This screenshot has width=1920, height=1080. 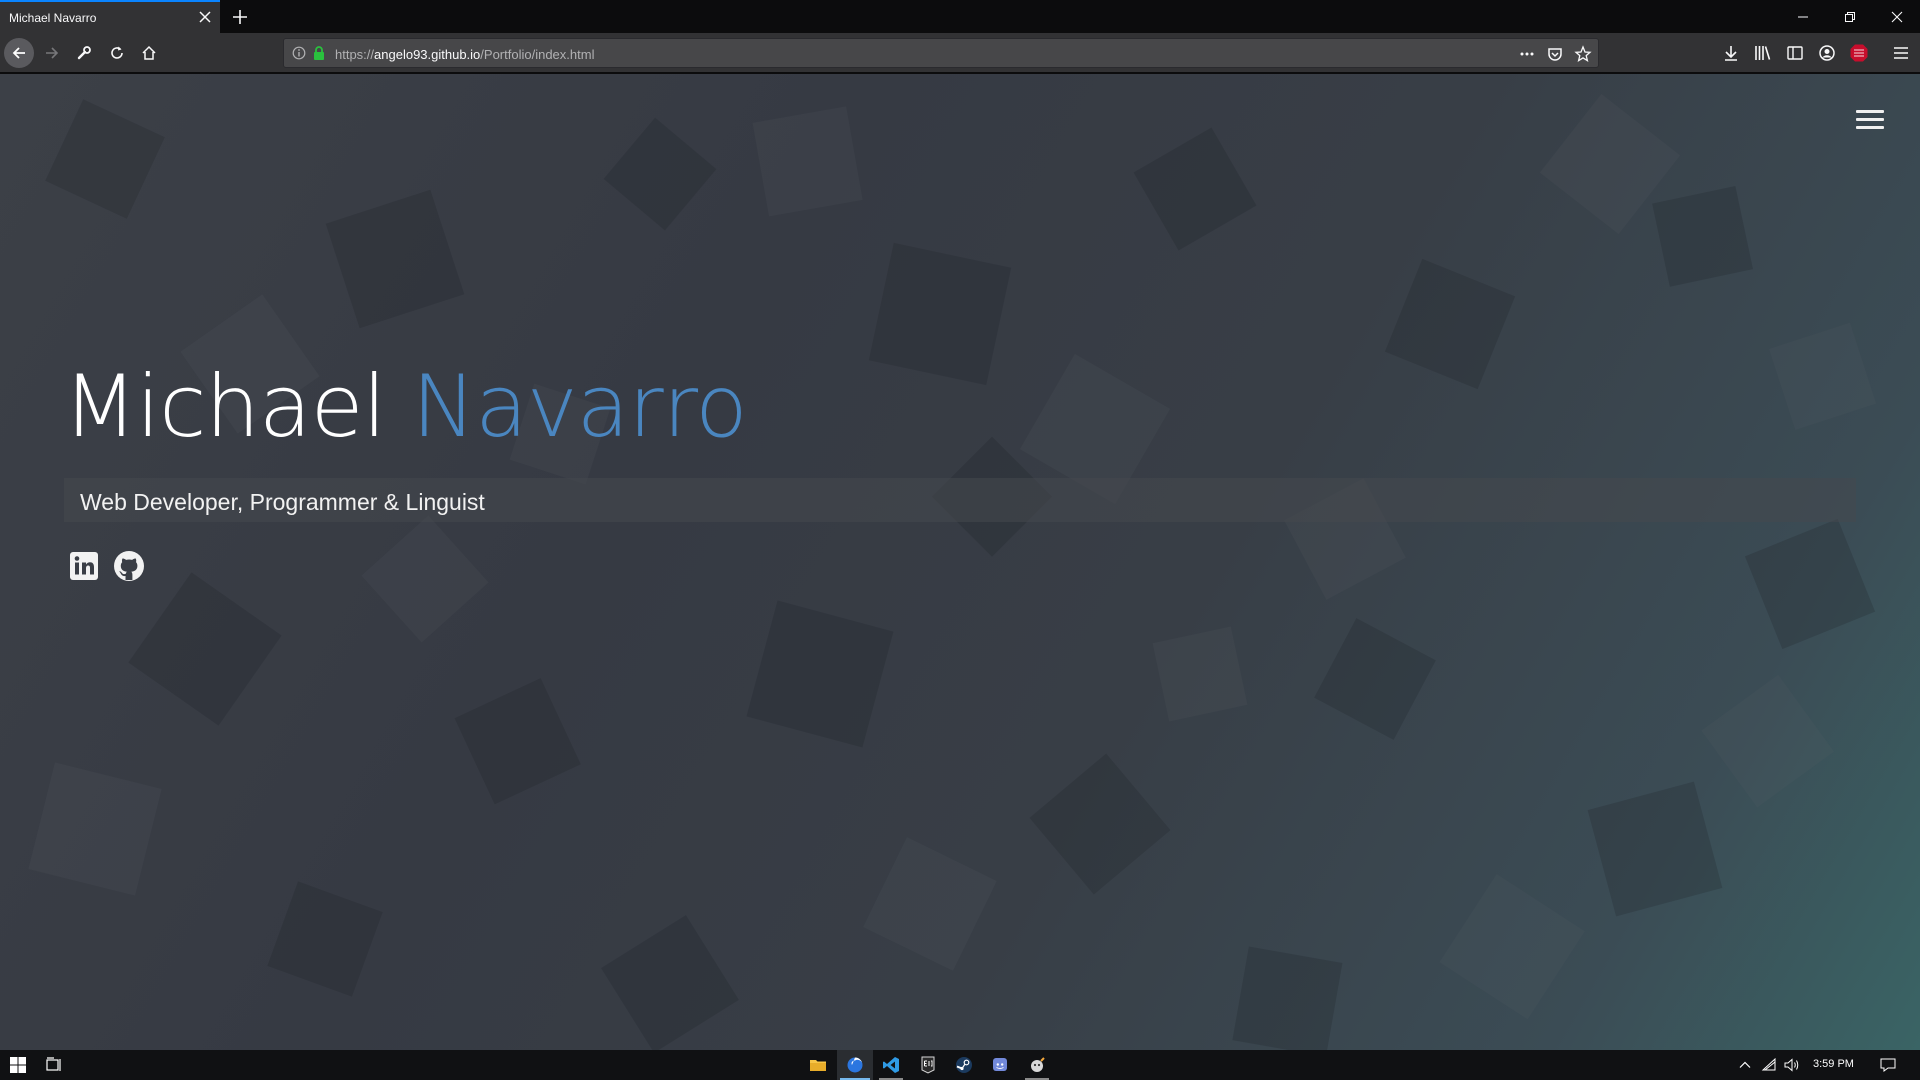 What do you see at coordinates (1792, 1067) in the screenshot?
I see `volume-icon` at bounding box center [1792, 1067].